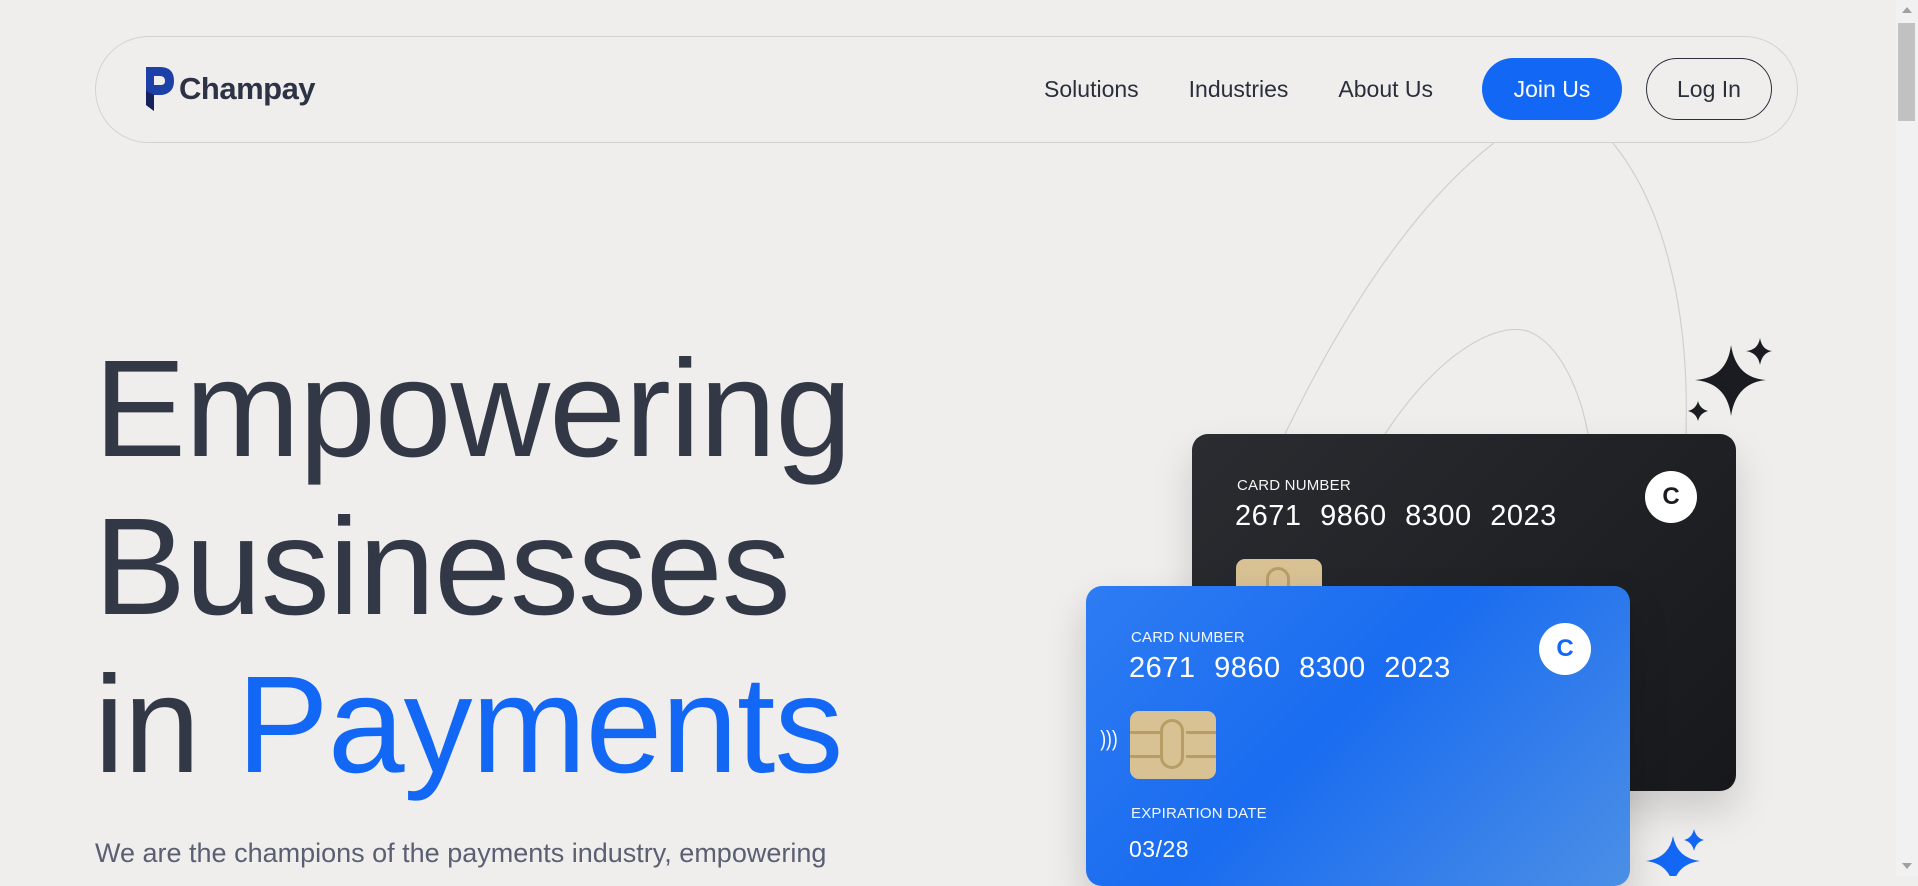 This screenshot has width=1918, height=886. Describe the element at coordinates (1239, 89) in the screenshot. I see `nav-link-industries: Industries` at that location.